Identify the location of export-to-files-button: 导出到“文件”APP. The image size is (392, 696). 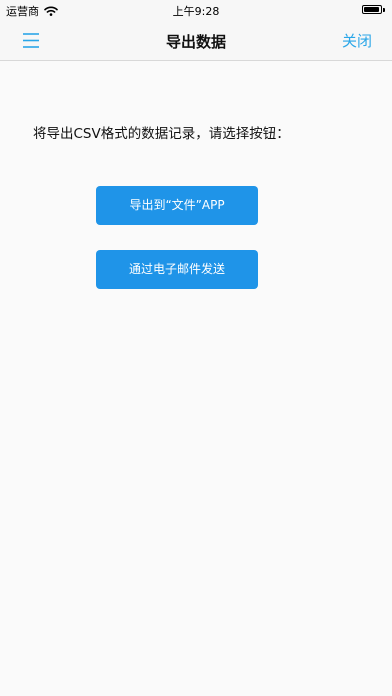
(177, 205).